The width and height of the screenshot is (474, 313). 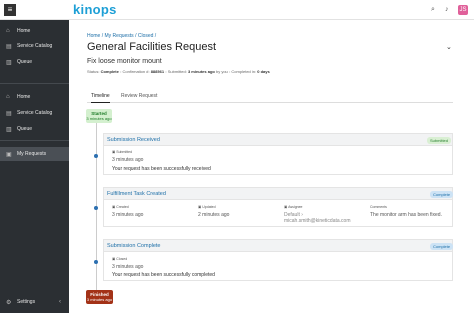 What do you see at coordinates (60, 302) in the screenshot?
I see `collapse-sidebar-icon: ‹` at bounding box center [60, 302].